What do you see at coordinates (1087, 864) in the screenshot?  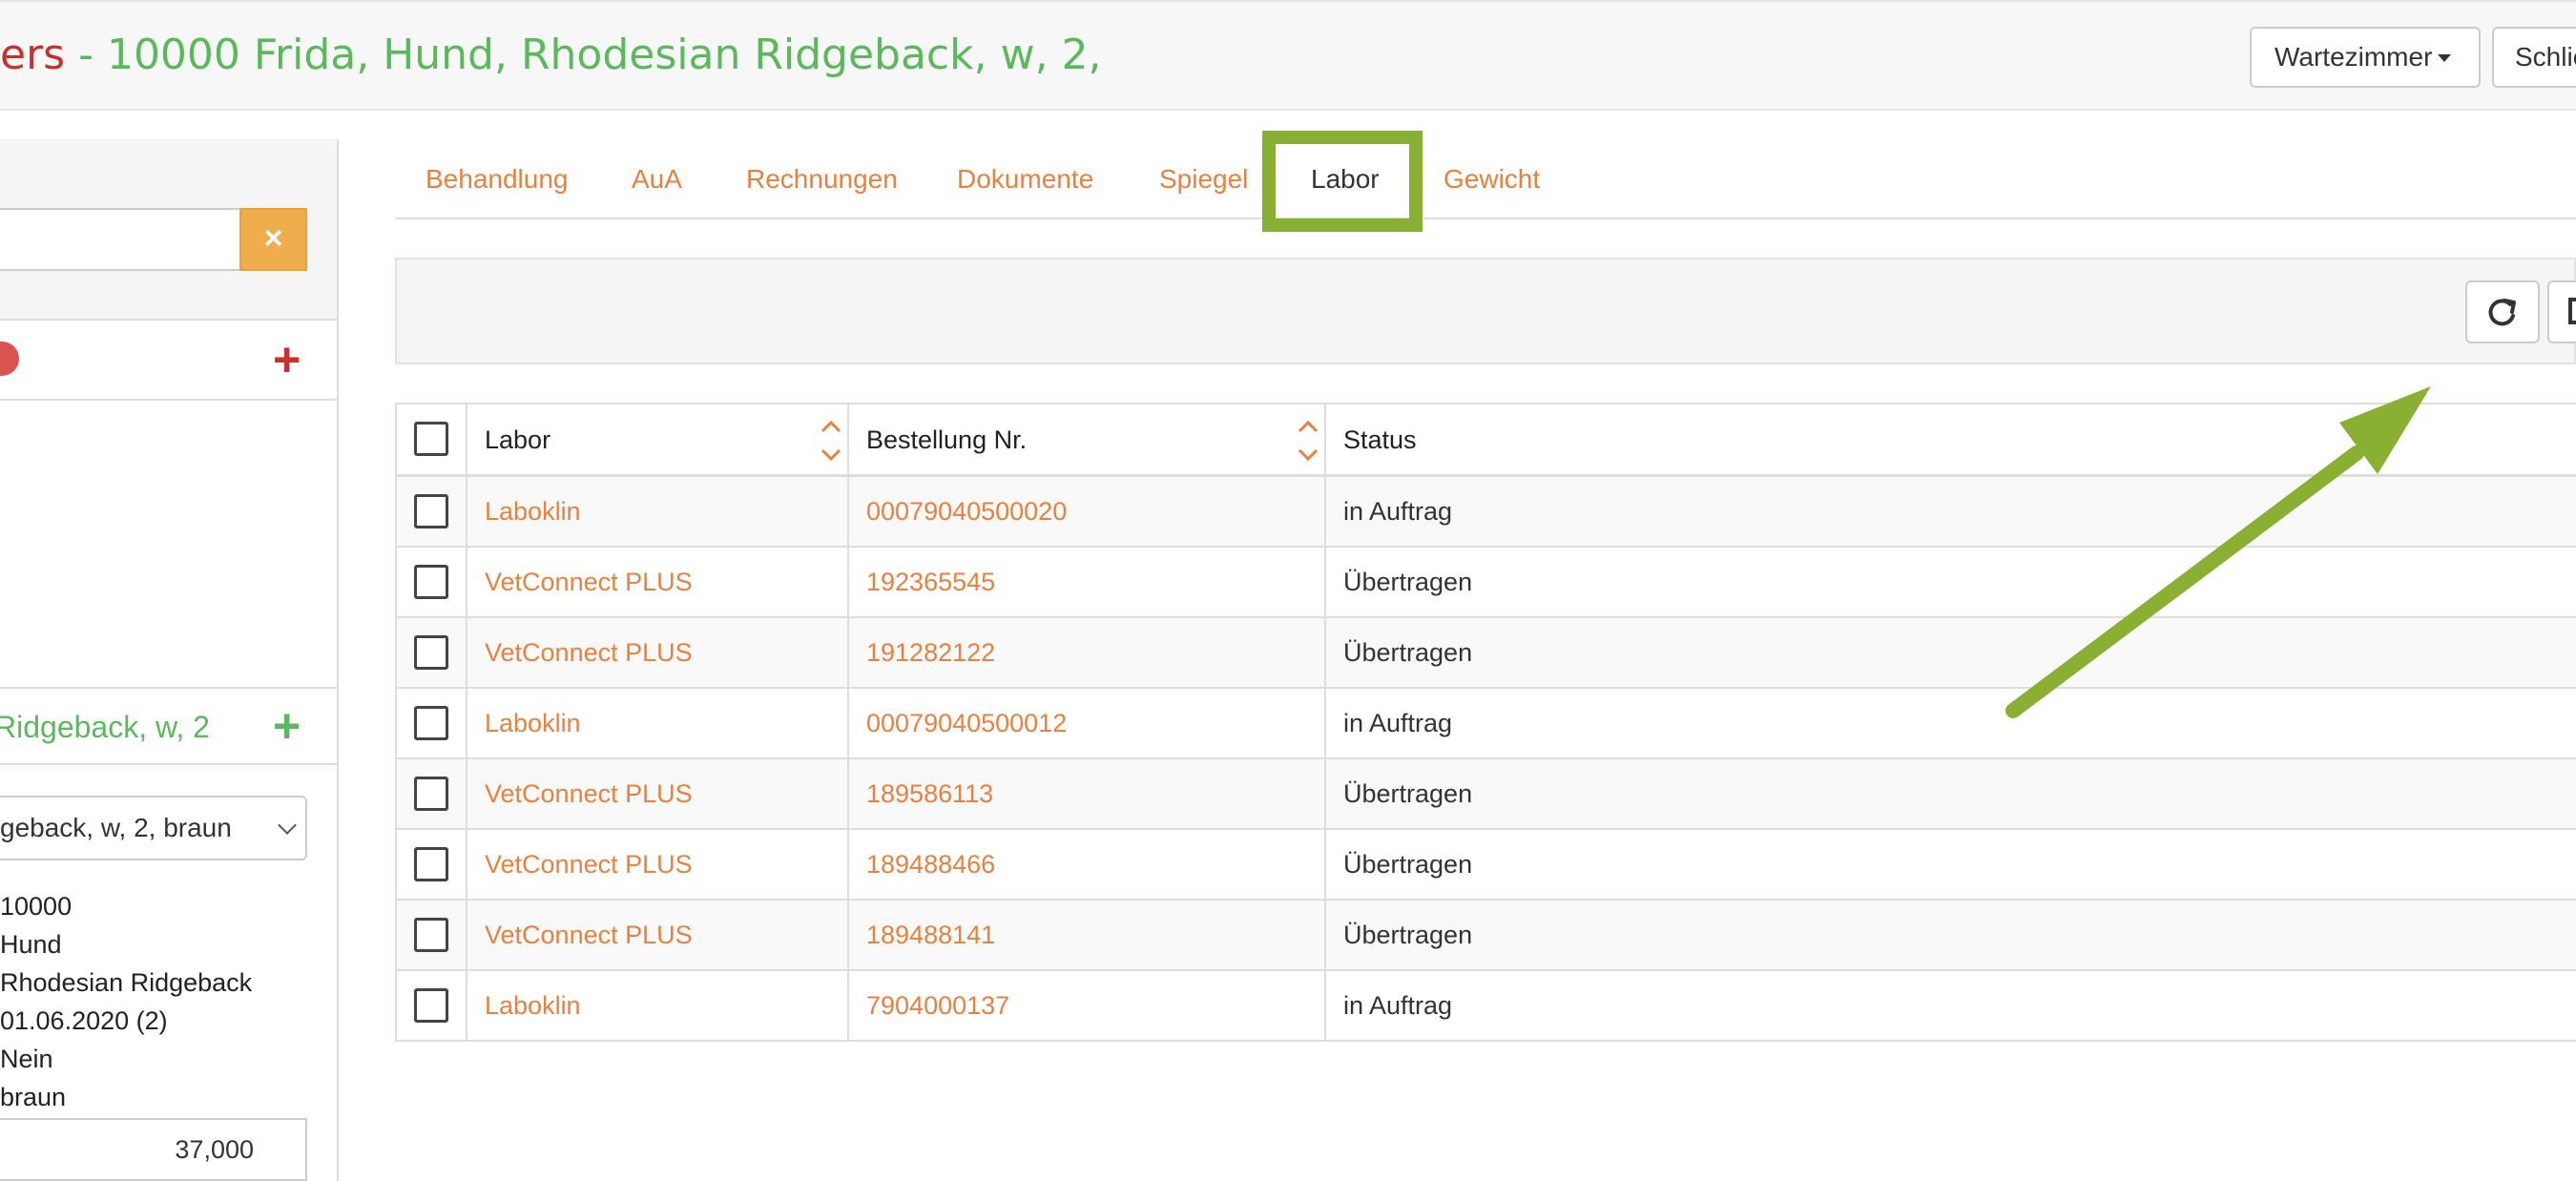 I see `order-number-link: 189488466` at bounding box center [1087, 864].